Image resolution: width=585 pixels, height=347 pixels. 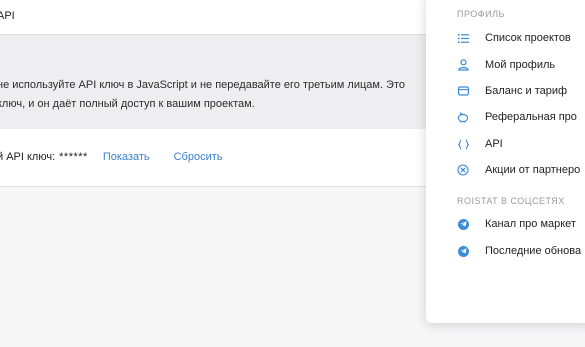 I want to click on menu-item-marketing-channel: Канал про маркет, so click(x=521, y=224).